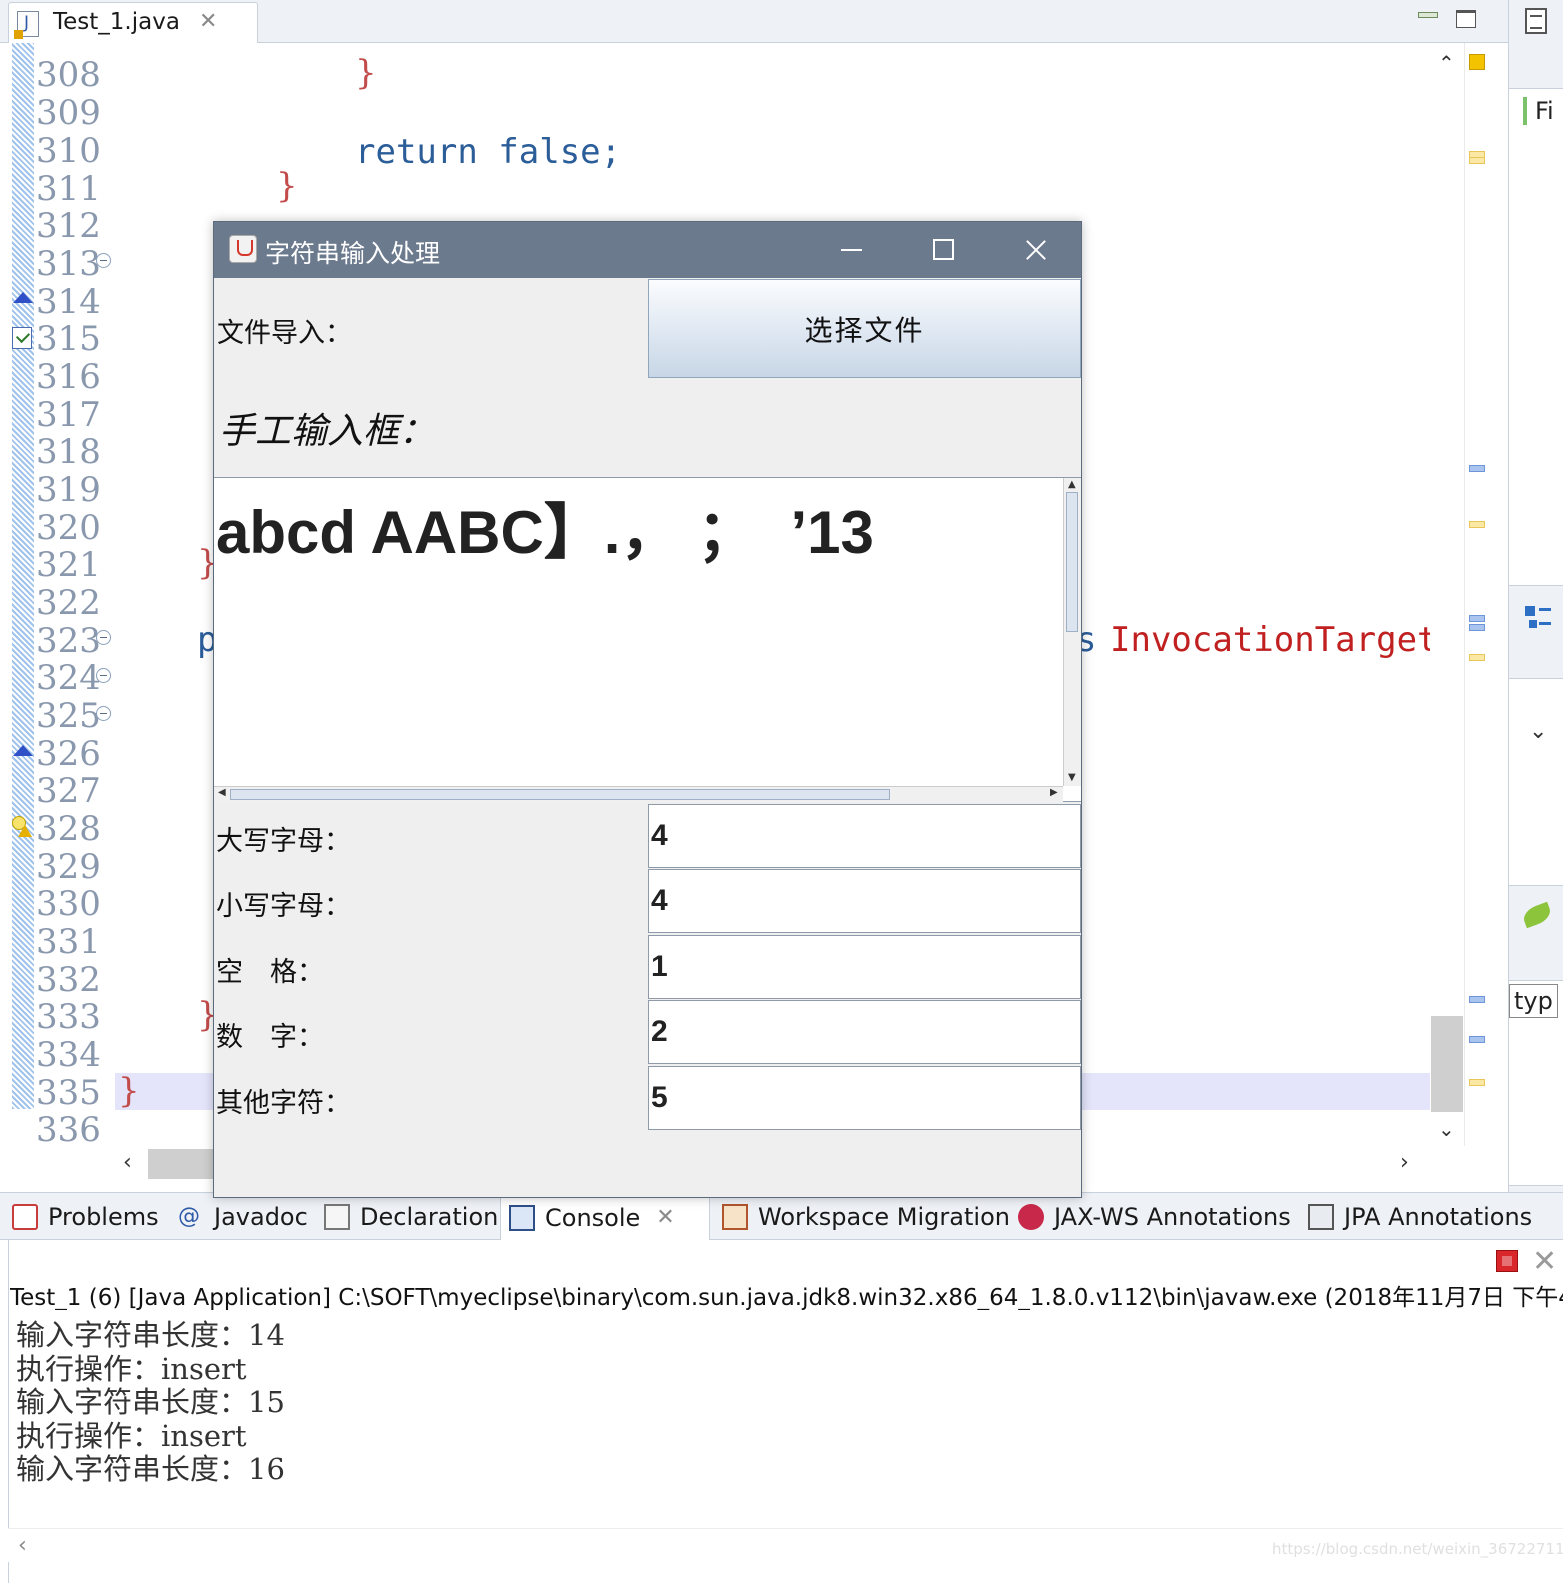 The width and height of the screenshot is (1563, 1583). Describe the element at coordinates (1536, 337) in the screenshot. I see `right-view-top: Fi` at that location.